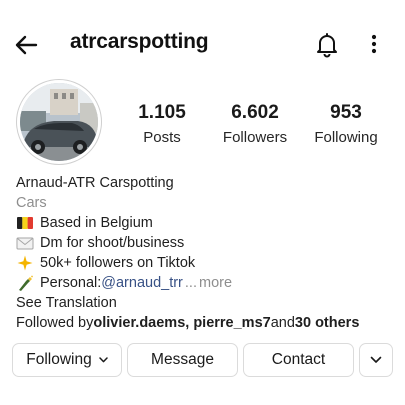 This screenshot has height=405, width=405. Describe the element at coordinates (96, 223) in the screenshot. I see `bio-location-text: Based in Belgium` at that location.